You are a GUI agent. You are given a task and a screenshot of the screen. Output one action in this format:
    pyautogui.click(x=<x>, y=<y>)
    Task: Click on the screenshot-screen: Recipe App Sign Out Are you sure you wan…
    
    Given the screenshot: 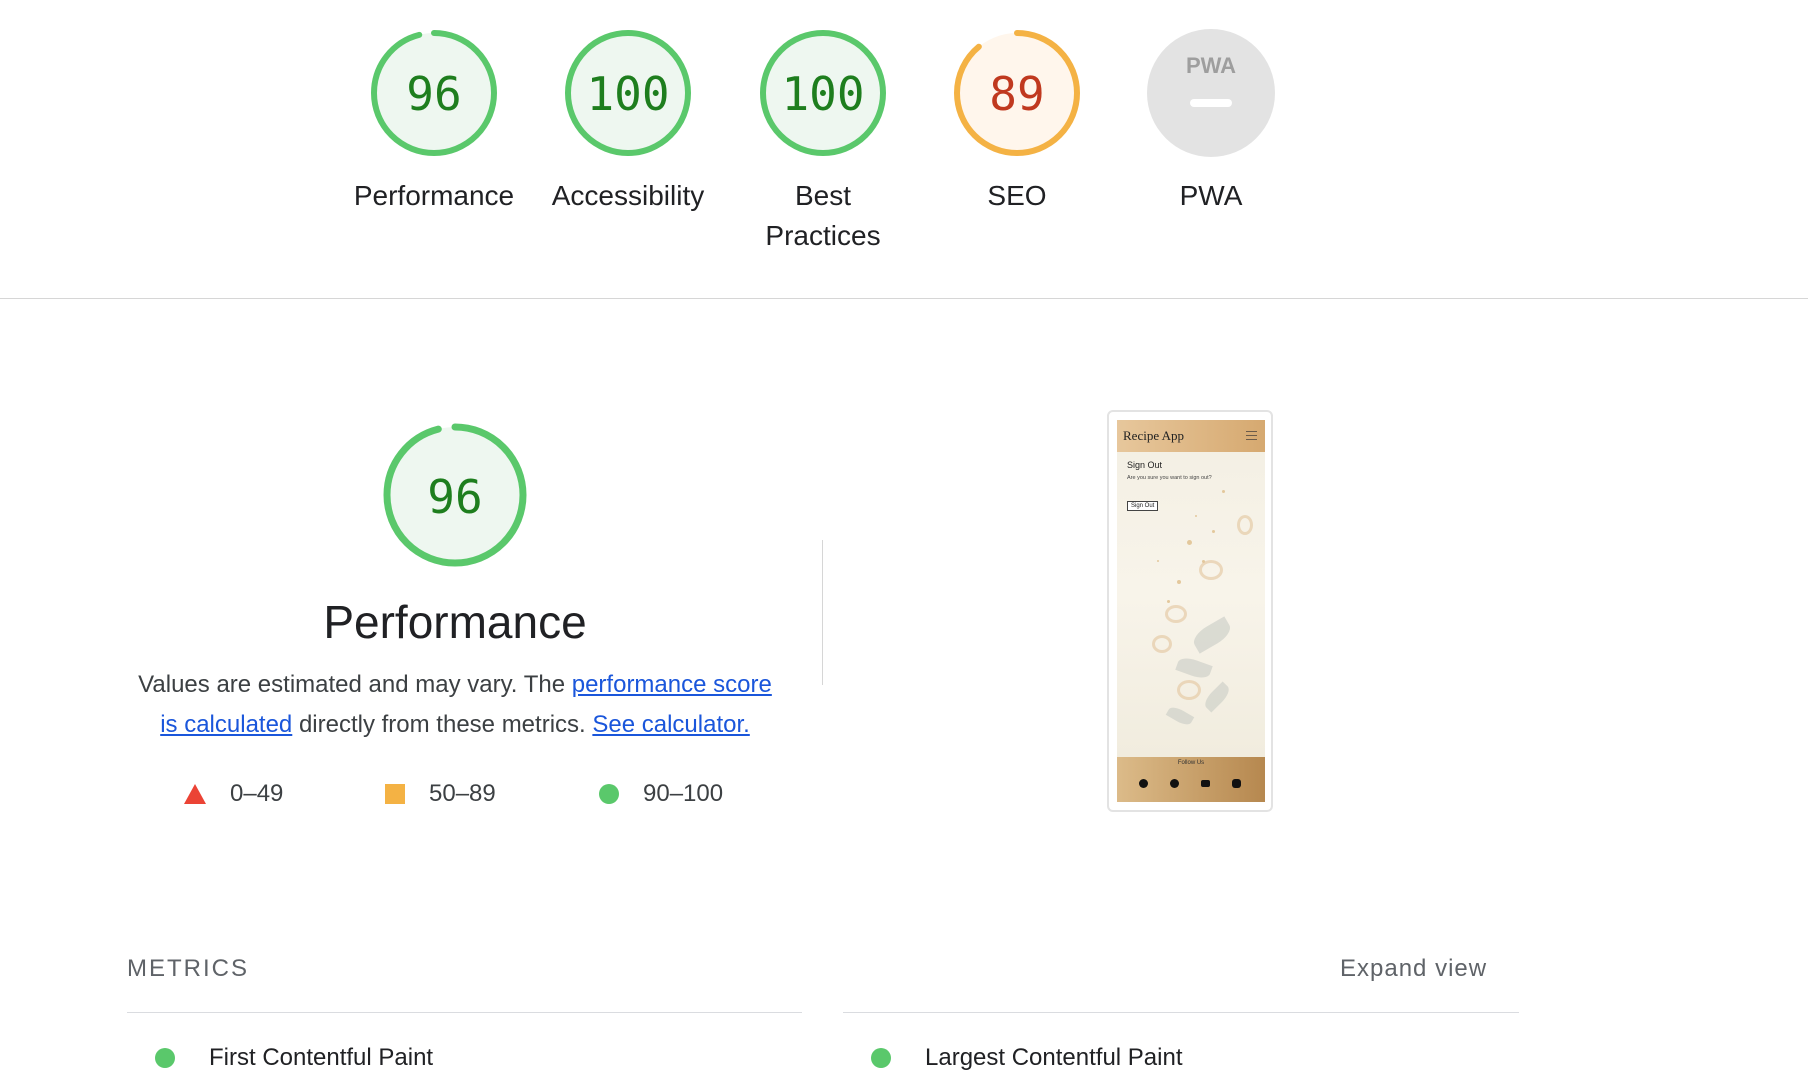 What is the action you would take?
    pyautogui.click(x=1191, y=611)
    